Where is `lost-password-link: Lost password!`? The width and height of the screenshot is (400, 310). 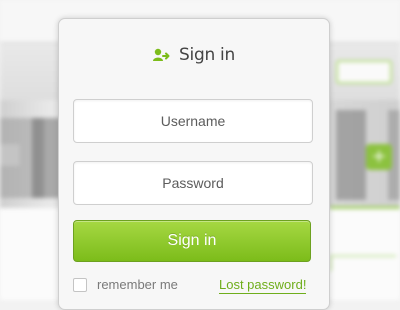
lost-password-link: Lost password! is located at coordinates (263, 285).